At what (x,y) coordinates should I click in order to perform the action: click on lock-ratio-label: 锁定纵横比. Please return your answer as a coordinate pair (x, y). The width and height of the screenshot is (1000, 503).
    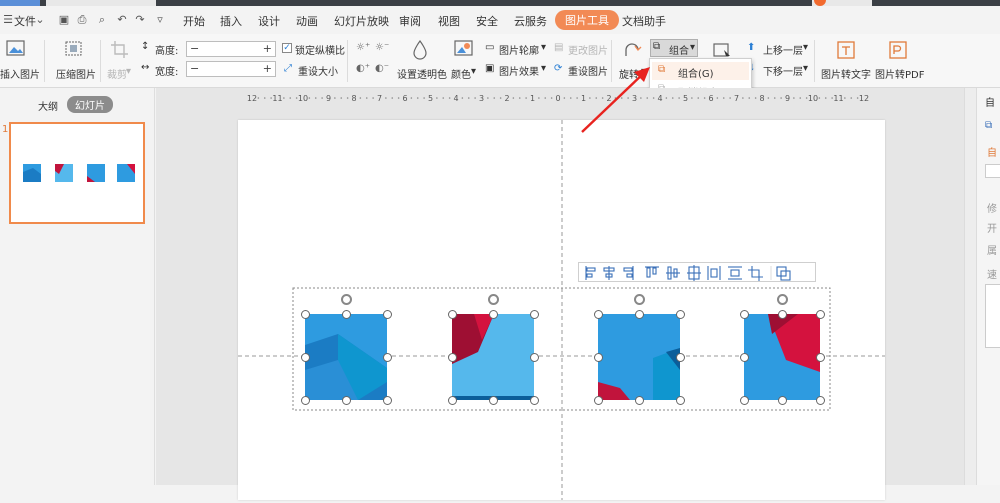
    Looking at the image, I should click on (320, 49).